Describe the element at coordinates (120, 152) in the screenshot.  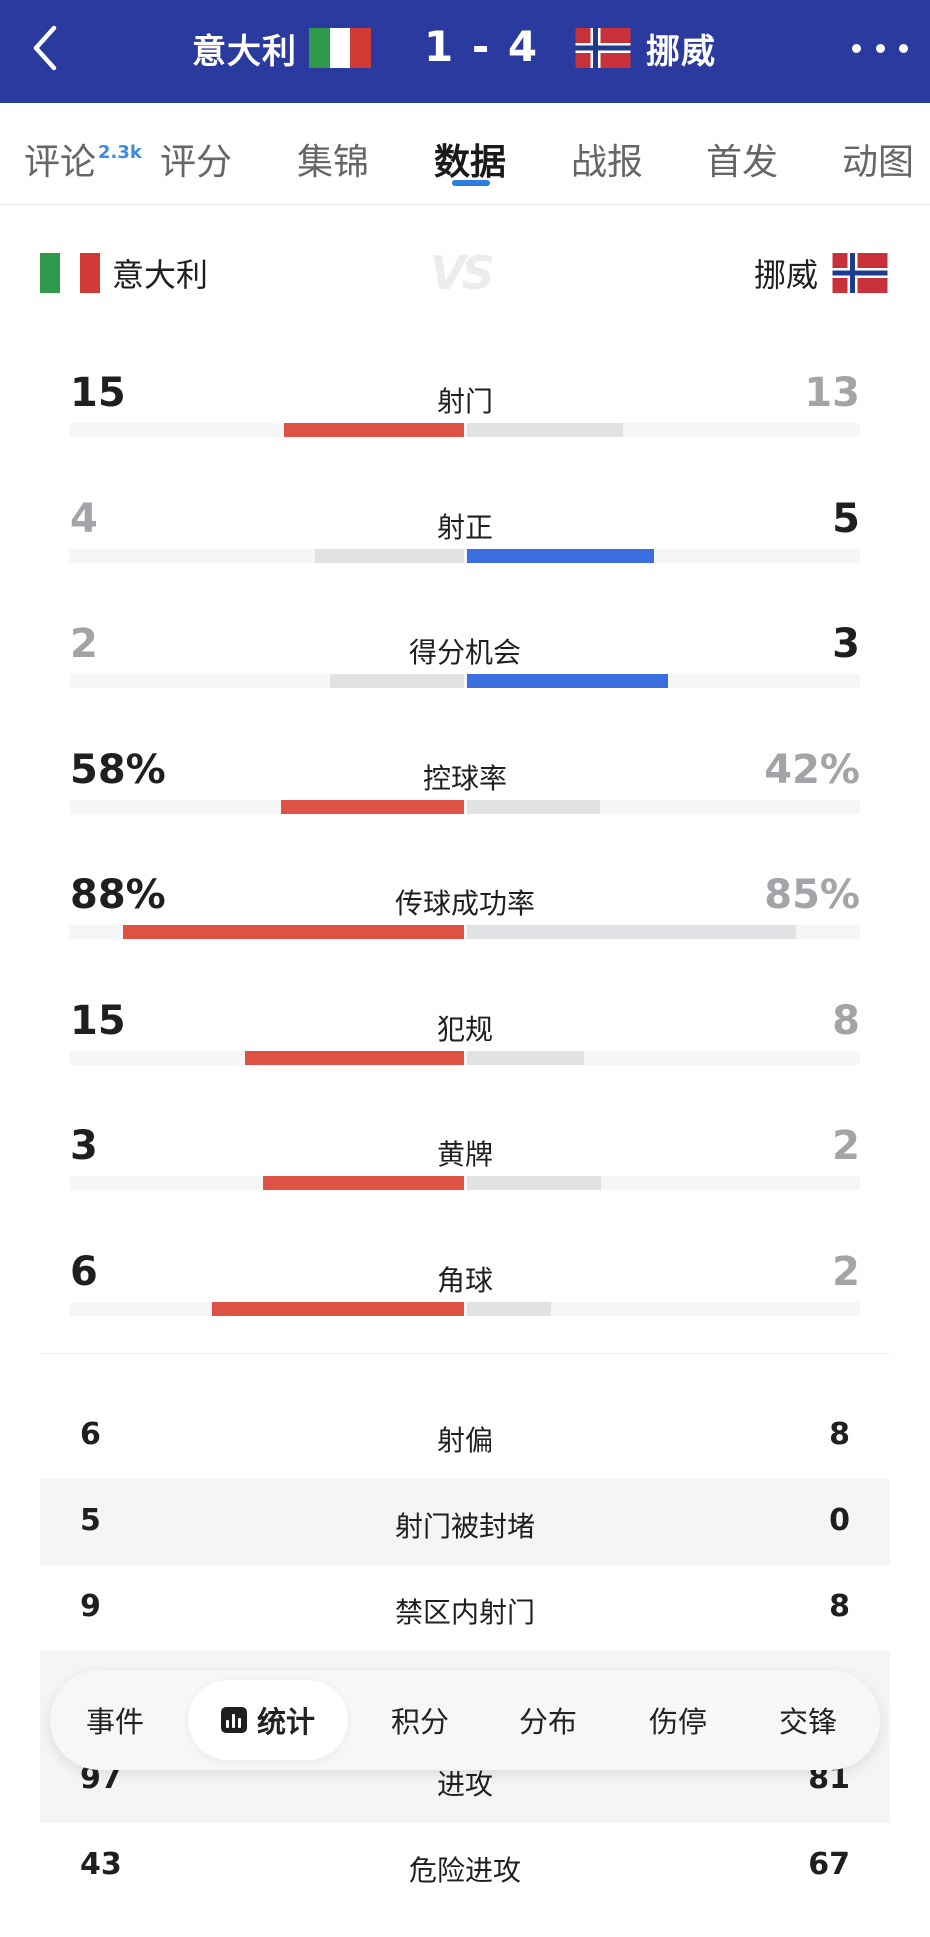
I see `comment-count-badge: 2.3k` at that location.